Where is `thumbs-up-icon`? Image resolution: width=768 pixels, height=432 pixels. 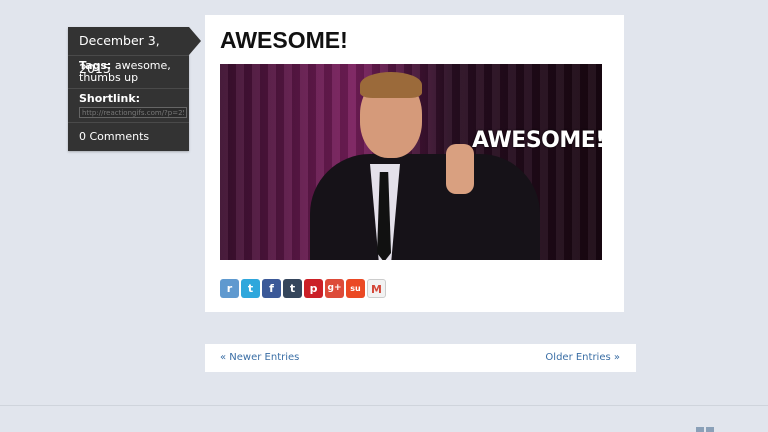
thumbs-up-icon is located at coordinates (460, 169).